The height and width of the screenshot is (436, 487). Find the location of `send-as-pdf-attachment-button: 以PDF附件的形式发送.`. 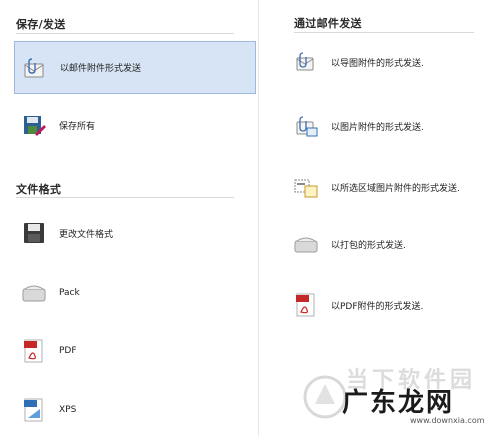

send-as-pdf-attachment-button: 以PDF附件的形式发送. is located at coordinates (388, 305).